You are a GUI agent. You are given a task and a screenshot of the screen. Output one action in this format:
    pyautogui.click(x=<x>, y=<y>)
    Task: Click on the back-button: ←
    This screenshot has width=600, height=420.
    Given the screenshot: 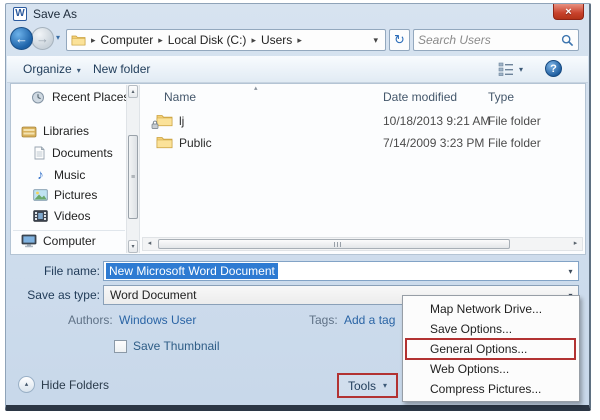 What is the action you would take?
    pyautogui.click(x=21, y=38)
    